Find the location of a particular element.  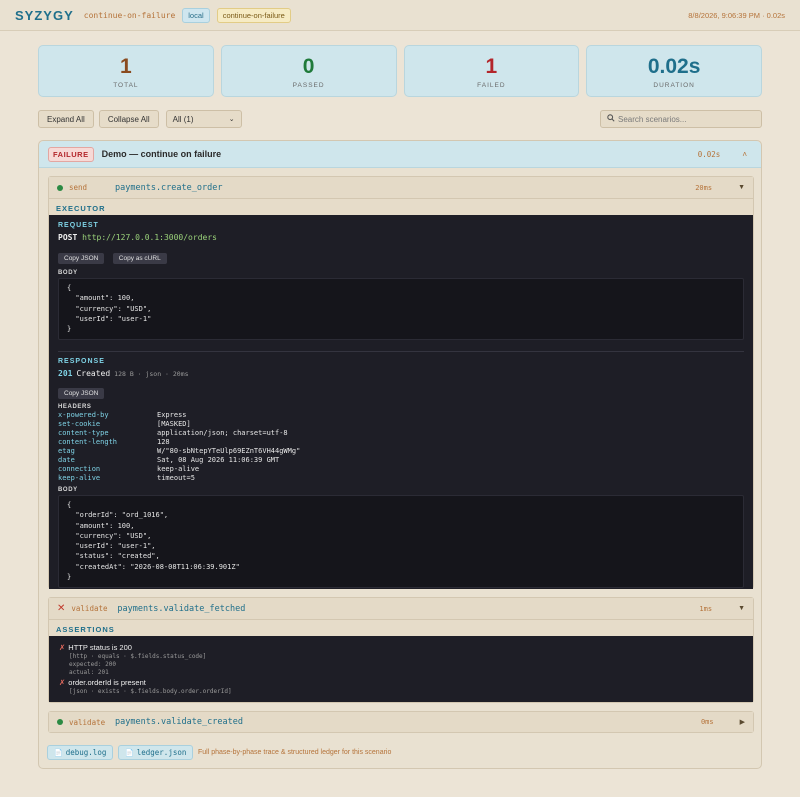

stat-failed-value: 1 is located at coordinates (491, 66).